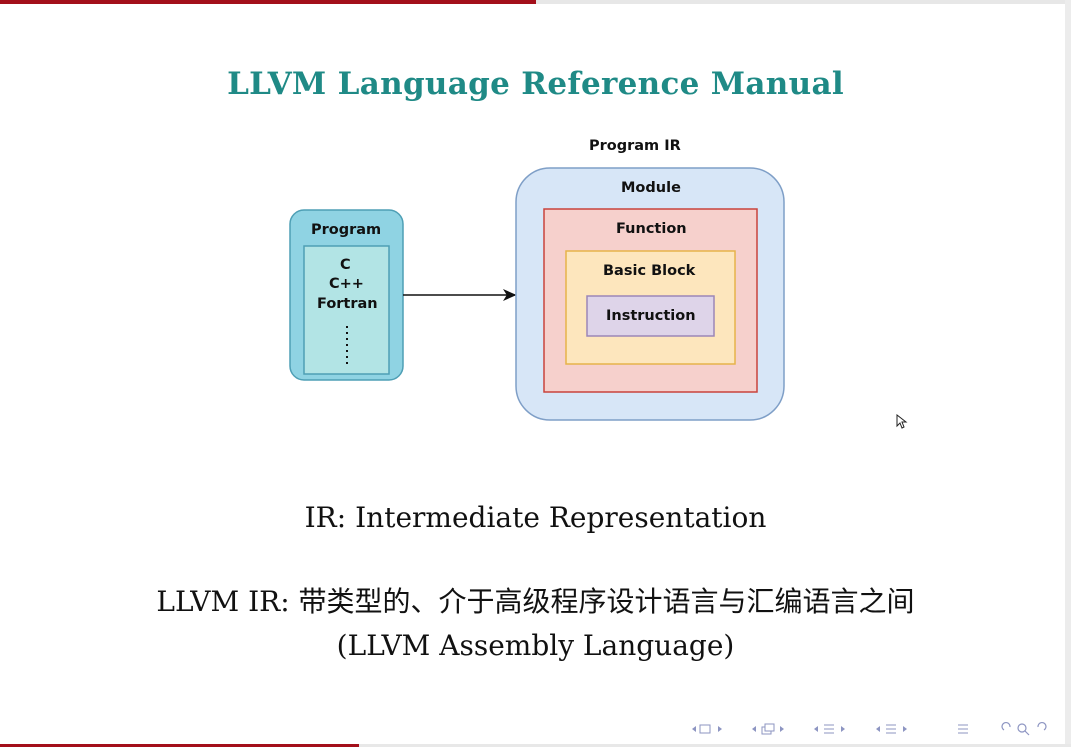 The height and width of the screenshot is (747, 1071). I want to click on nav-toc-icon, so click(963, 729).